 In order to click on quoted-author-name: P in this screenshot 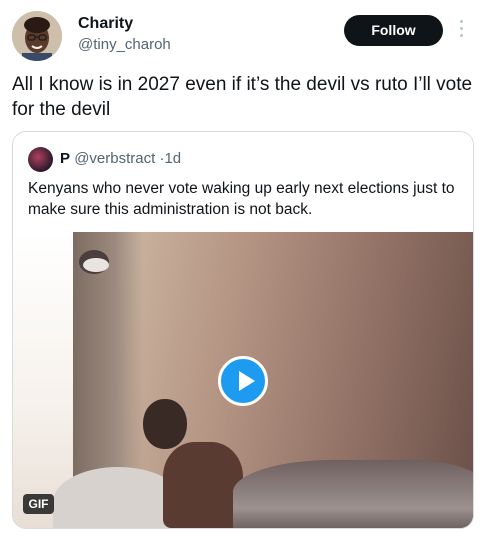, I will do `click(65, 158)`.